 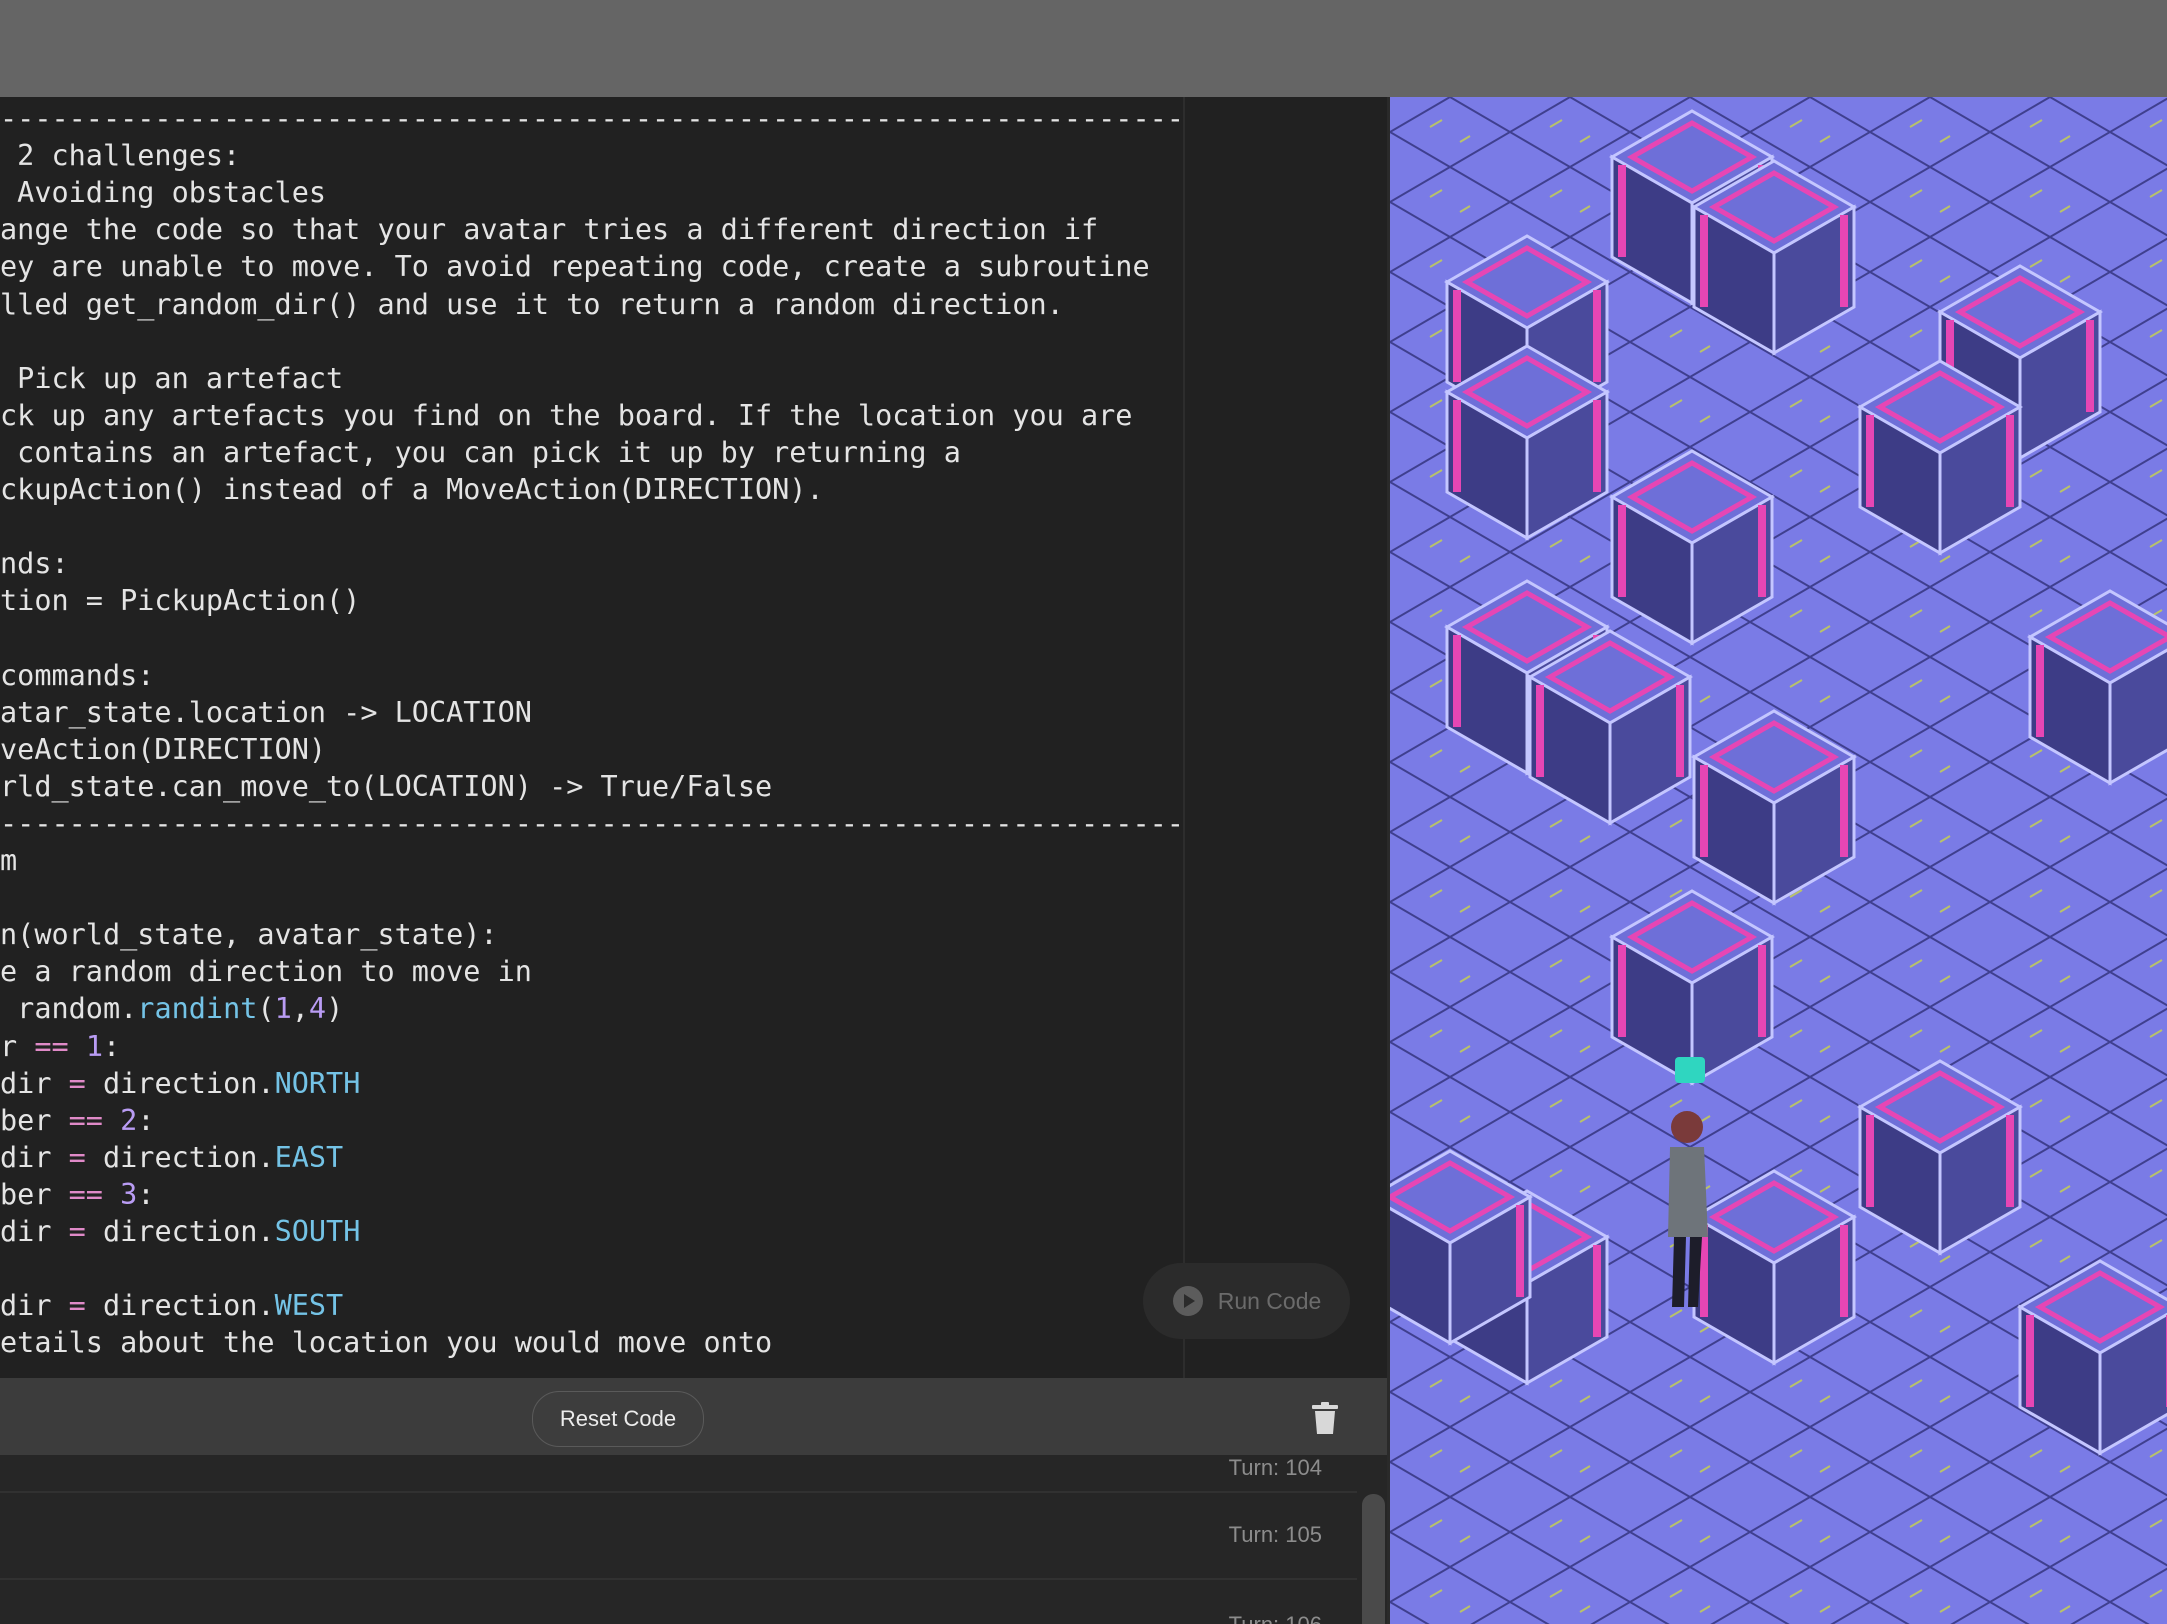 I want to click on code-line: ber == 3:, so click(x=77, y=1194).